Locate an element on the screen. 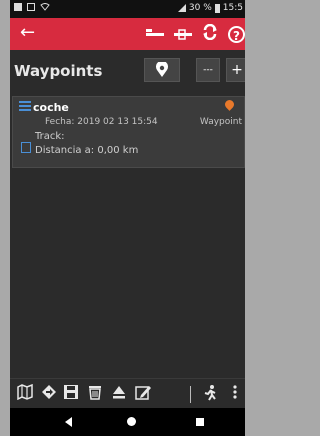 The image size is (320, 436). map-pin-icon is located at coordinates (229, 104).